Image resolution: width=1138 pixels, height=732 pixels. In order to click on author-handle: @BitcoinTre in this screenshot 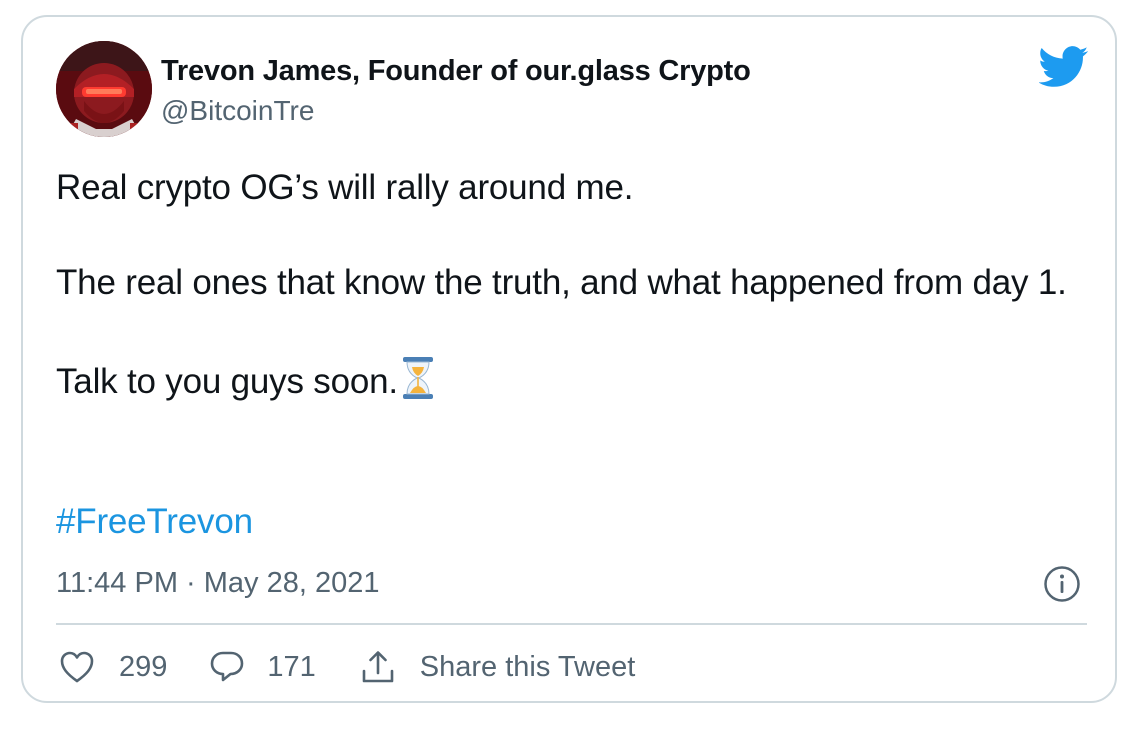, I will do `click(237, 111)`.